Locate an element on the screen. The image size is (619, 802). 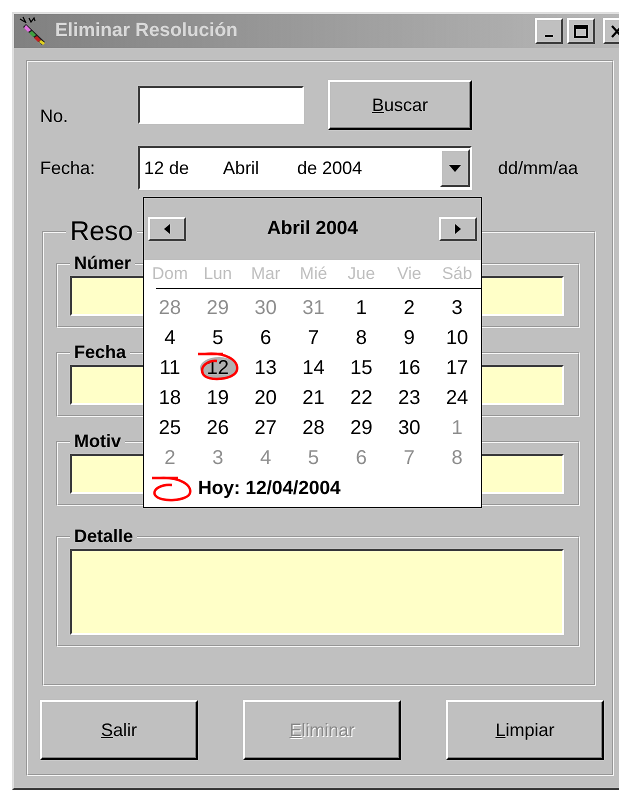
calendar-day: 19 is located at coordinates (218, 398).